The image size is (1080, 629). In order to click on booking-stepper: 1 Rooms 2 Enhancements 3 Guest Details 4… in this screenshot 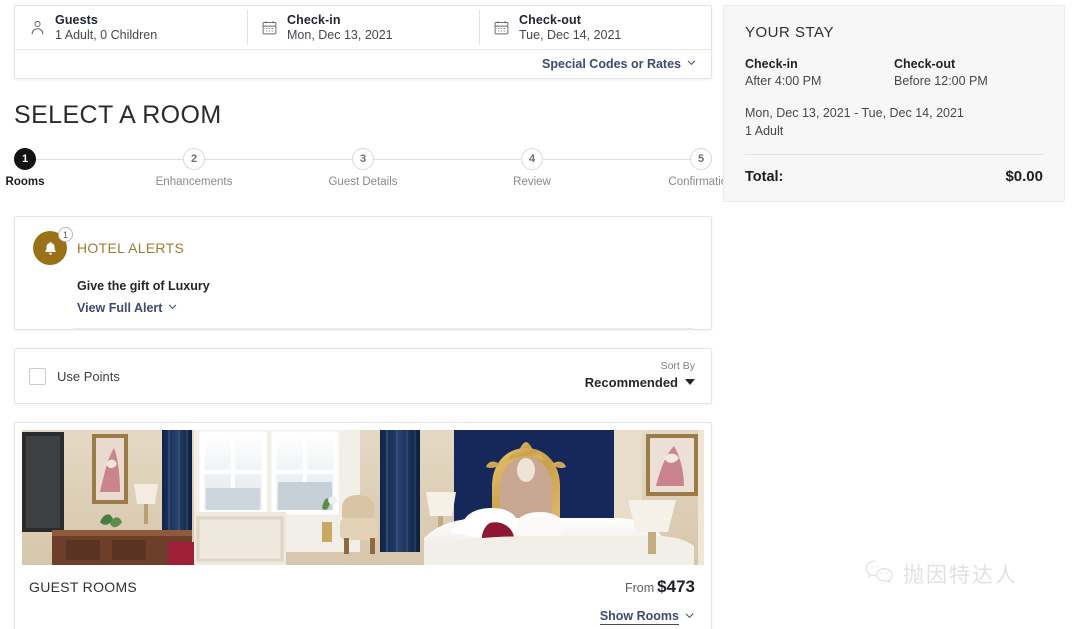, I will do `click(370, 172)`.